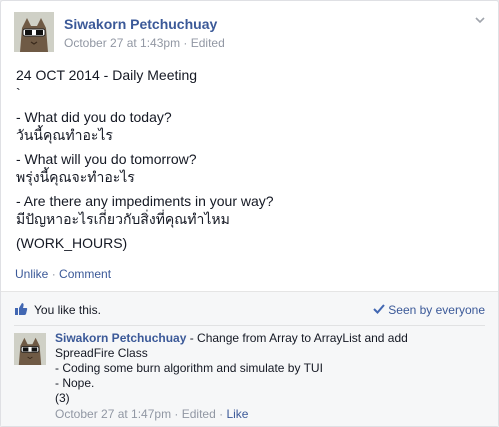  I want to click on comment-line: (3), so click(62, 398).